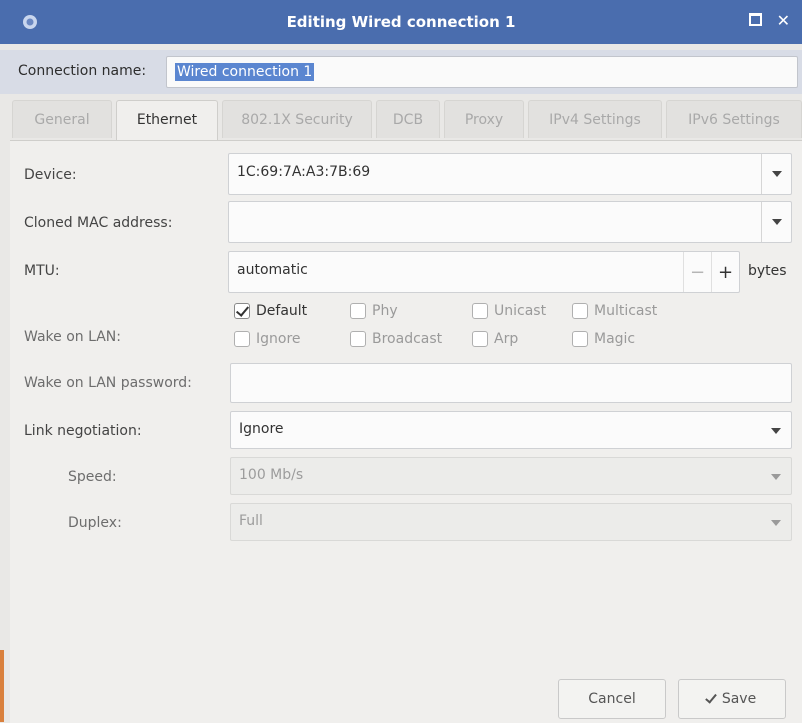 The width and height of the screenshot is (802, 723). What do you see at coordinates (282, 311) in the screenshot?
I see `wol-default-label: Default` at bounding box center [282, 311].